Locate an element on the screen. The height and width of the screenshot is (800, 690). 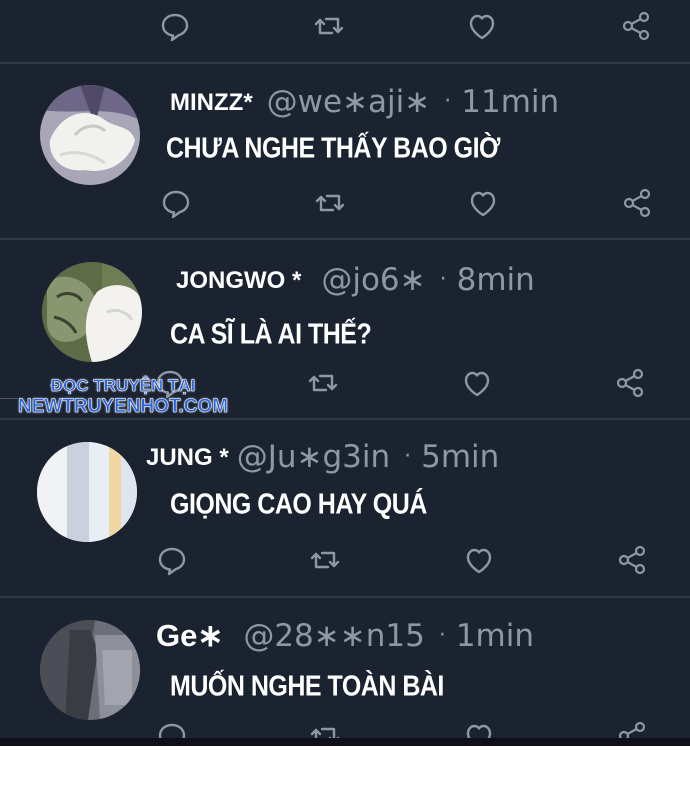
watermark: ĐỌC TRUYỆN TẠI NEWTRUYENHOT.COM is located at coordinates (123, 397).